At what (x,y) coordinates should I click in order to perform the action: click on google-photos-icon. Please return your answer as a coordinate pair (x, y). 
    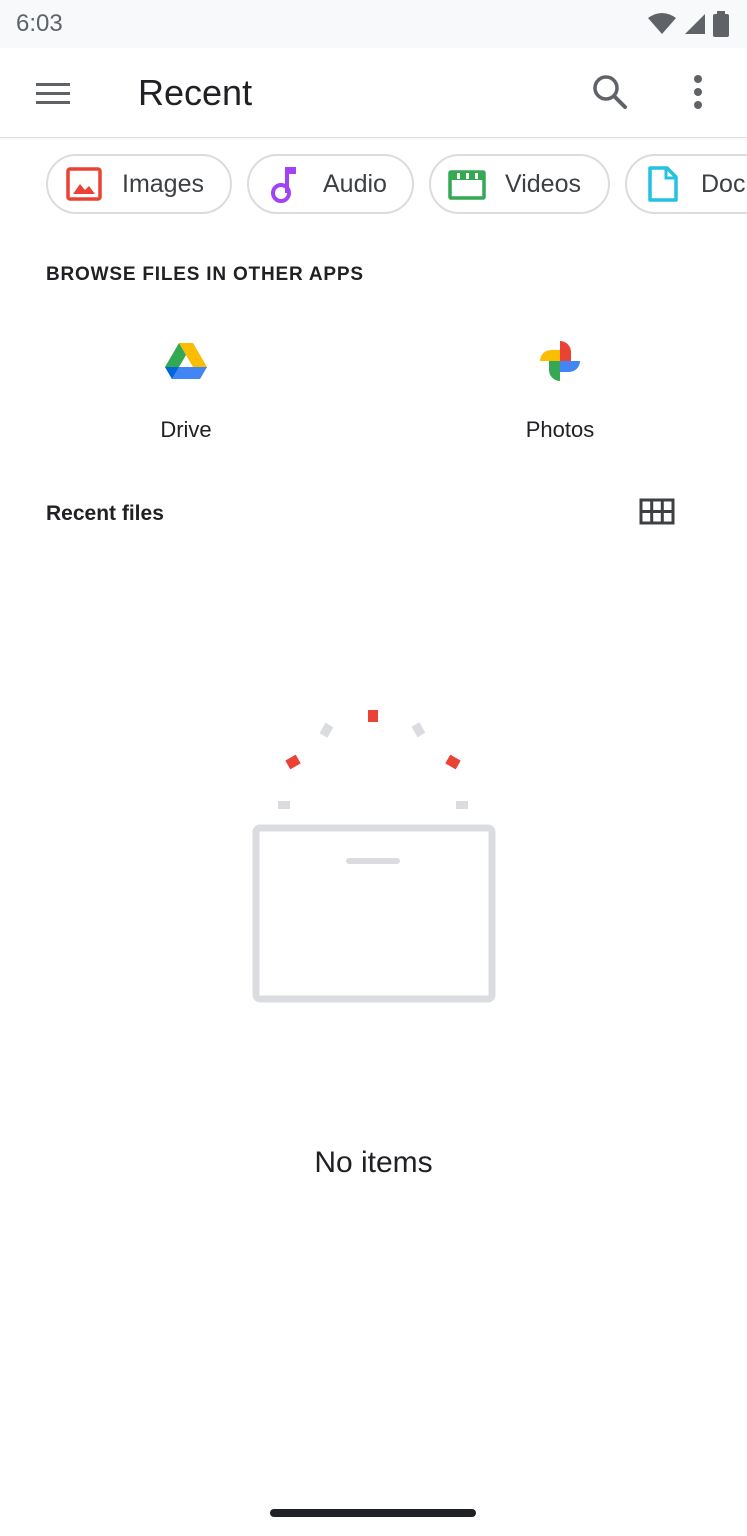
    Looking at the image, I should click on (560, 361).